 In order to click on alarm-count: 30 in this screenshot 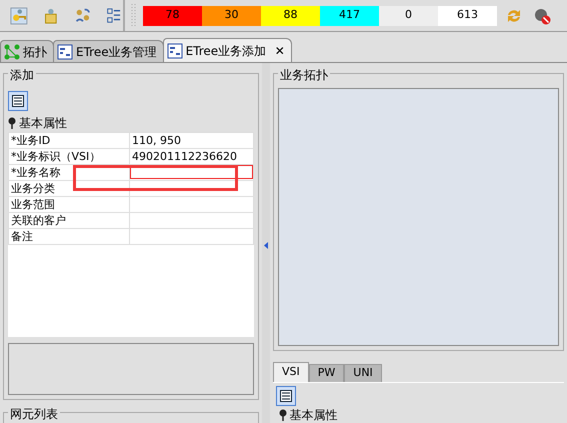, I will do `click(231, 16)`.